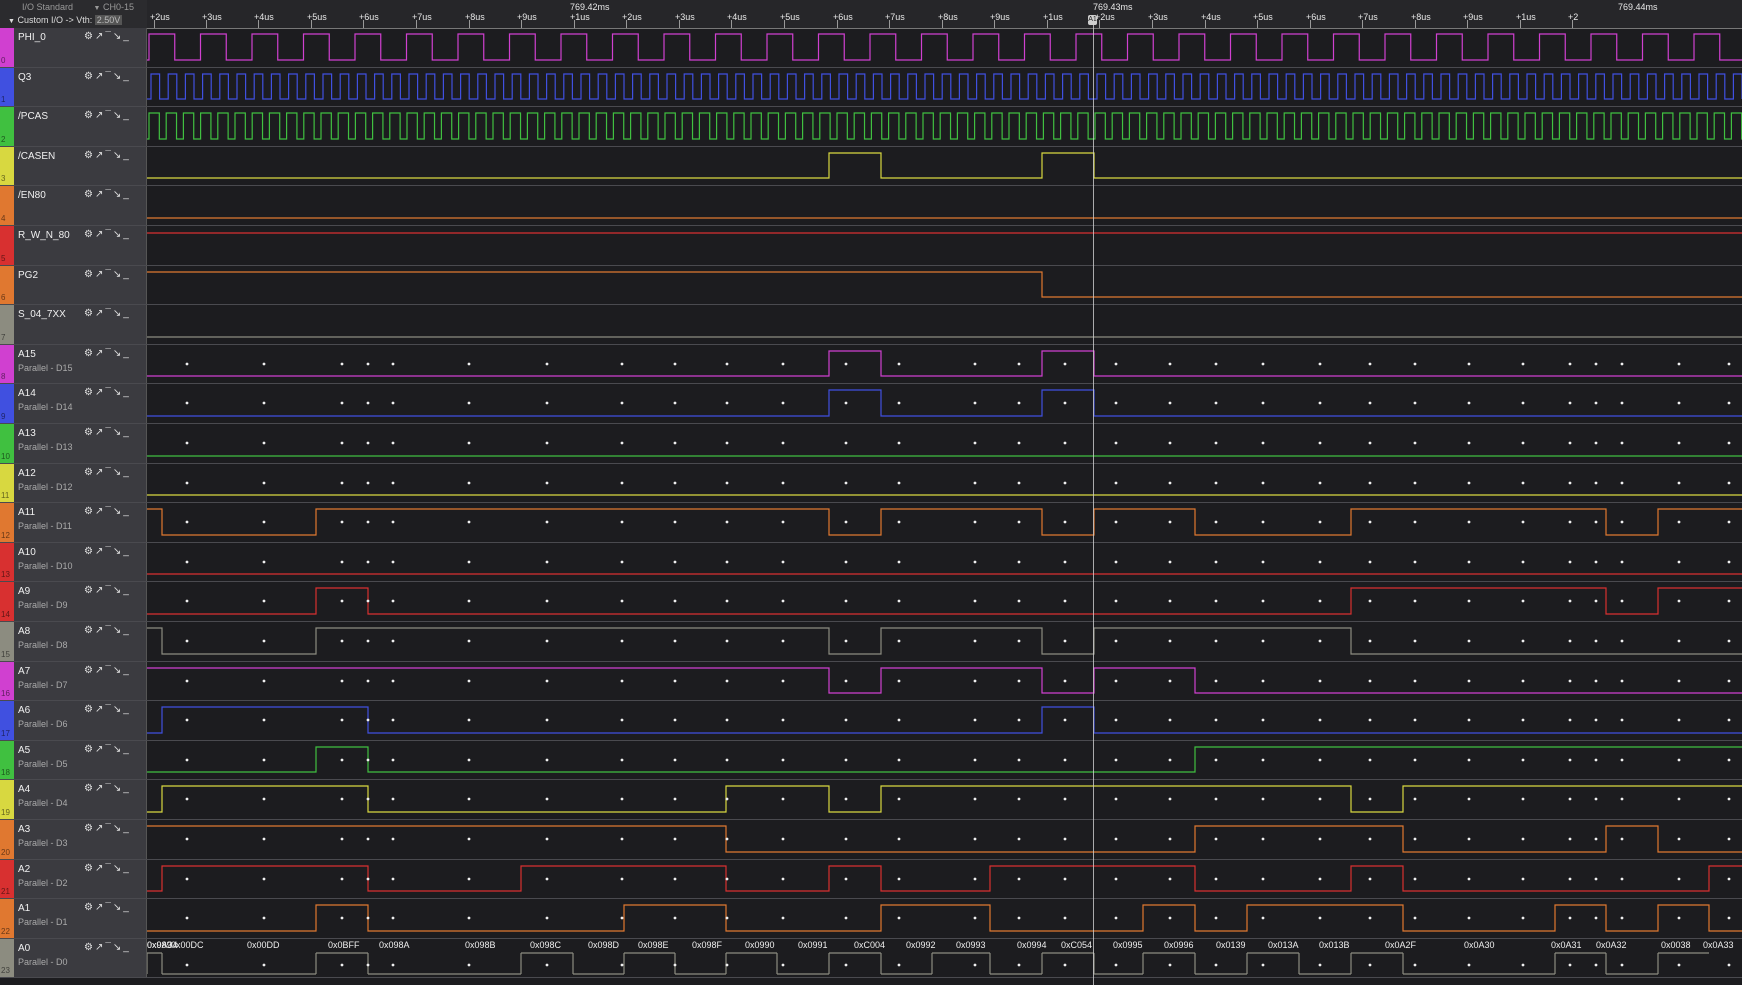  Describe the element at coordinates (24, 710) in the screenshot. I see `channel-name: A6` at that location.